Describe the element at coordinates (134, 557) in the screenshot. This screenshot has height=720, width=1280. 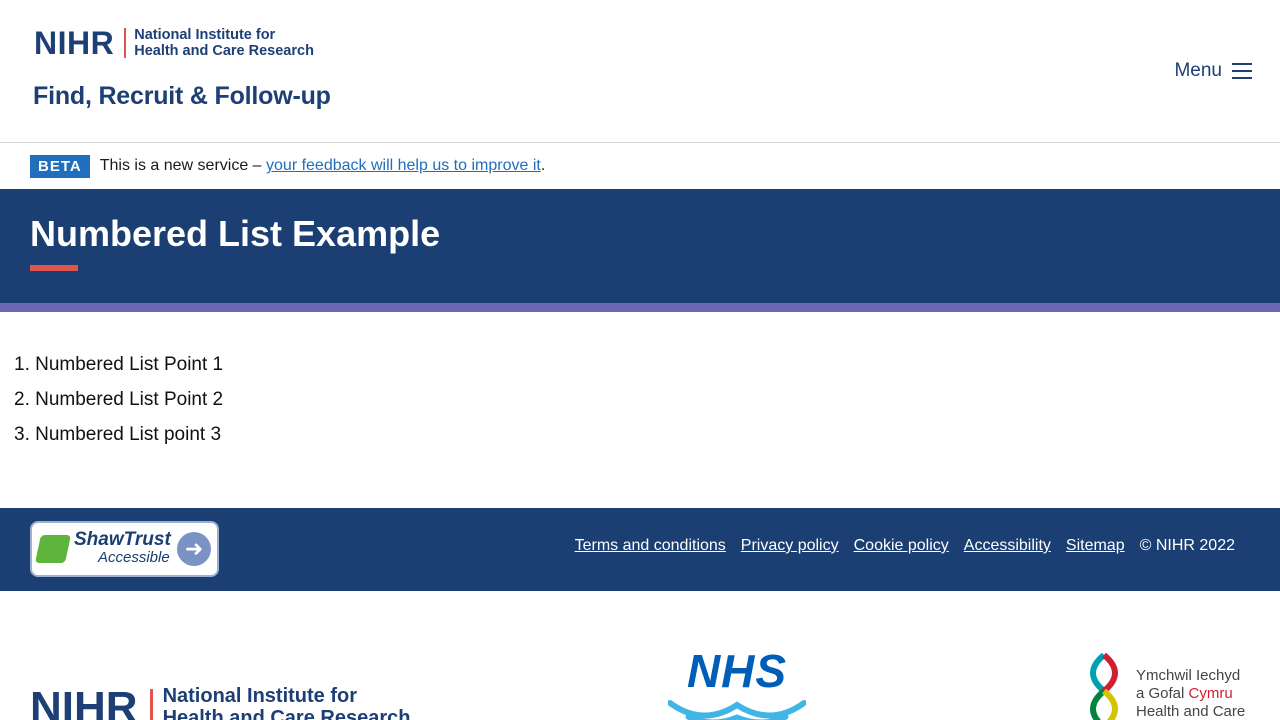
I see `shaw-trust-subtitle: Accessible` at that location.